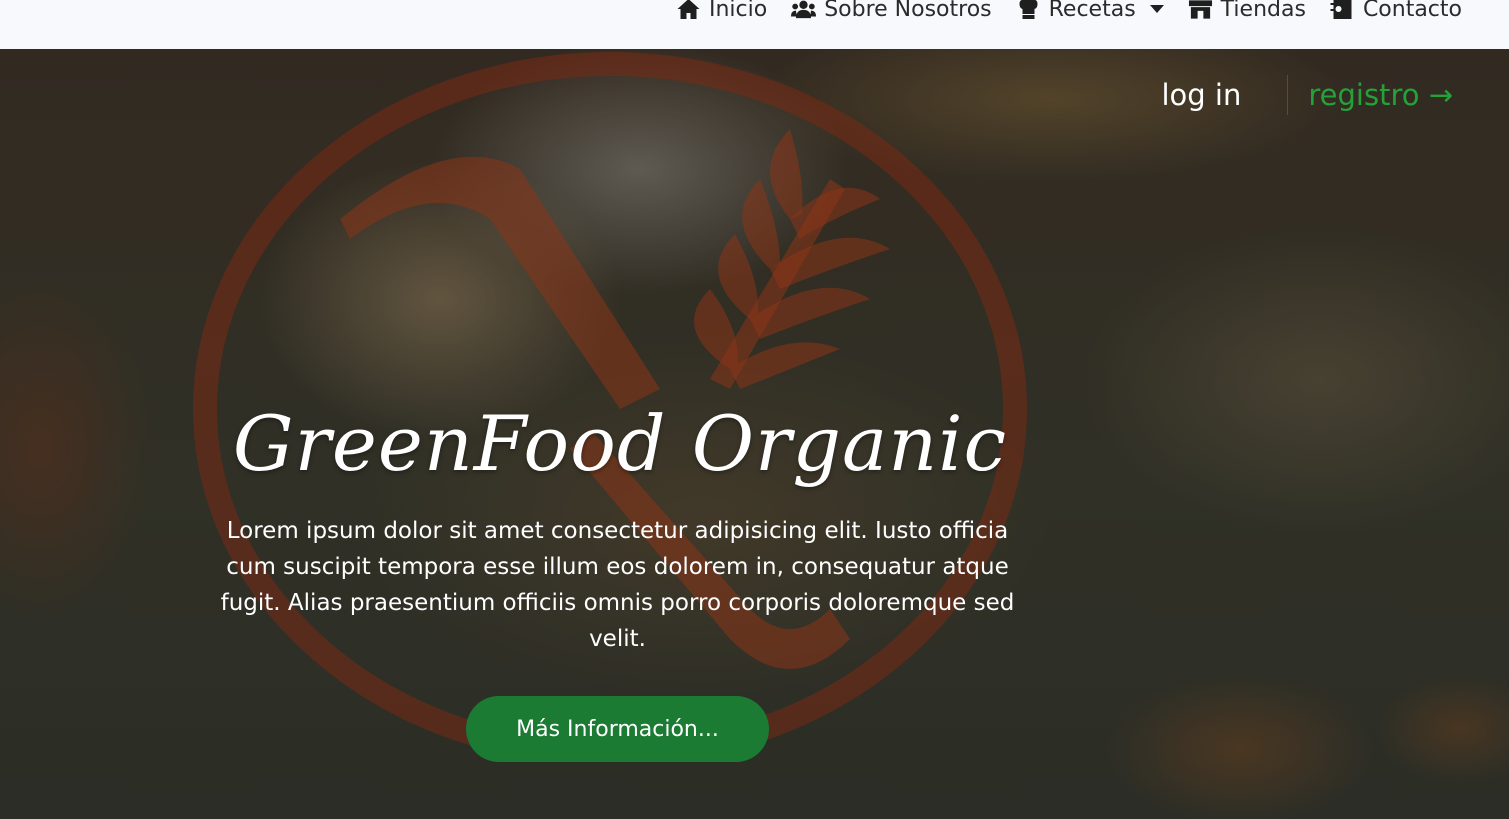 This screenshot has width=1509, height=819. What do you see at coordinates (804, 9) in the screenshot?
I see `users-icon` at bounding box center [804, 9].